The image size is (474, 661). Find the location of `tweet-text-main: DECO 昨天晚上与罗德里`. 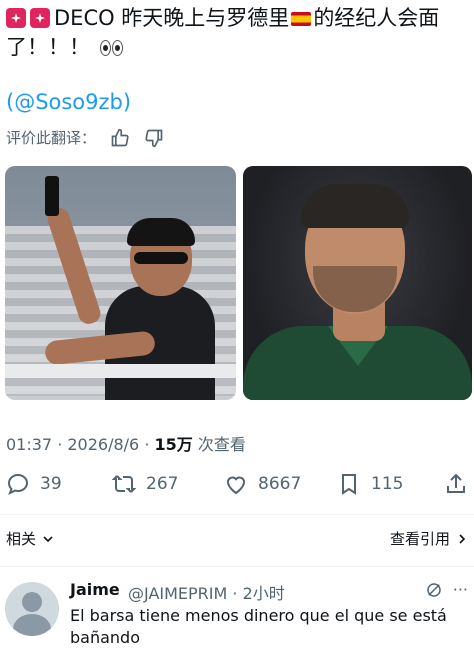

tweet-text-main: DECO 昨天晚上与罗德里 is located at coordinates (172, 18).